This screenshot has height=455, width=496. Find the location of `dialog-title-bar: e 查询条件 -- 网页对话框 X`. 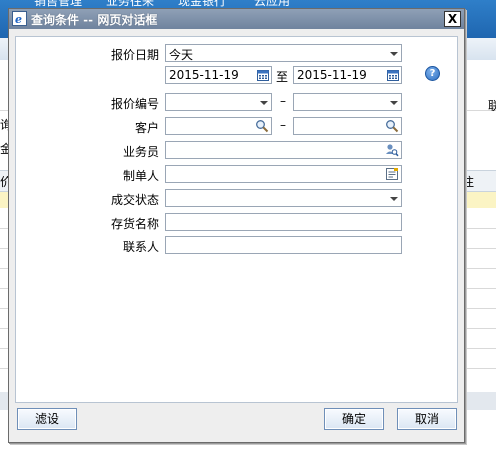

dialog-title-bar: e 查询条件 -- 网页对话框 X is located at coordinates (236, 19).